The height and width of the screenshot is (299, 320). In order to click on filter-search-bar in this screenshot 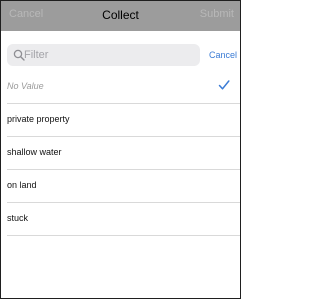, I will do `click(103, 55)`.